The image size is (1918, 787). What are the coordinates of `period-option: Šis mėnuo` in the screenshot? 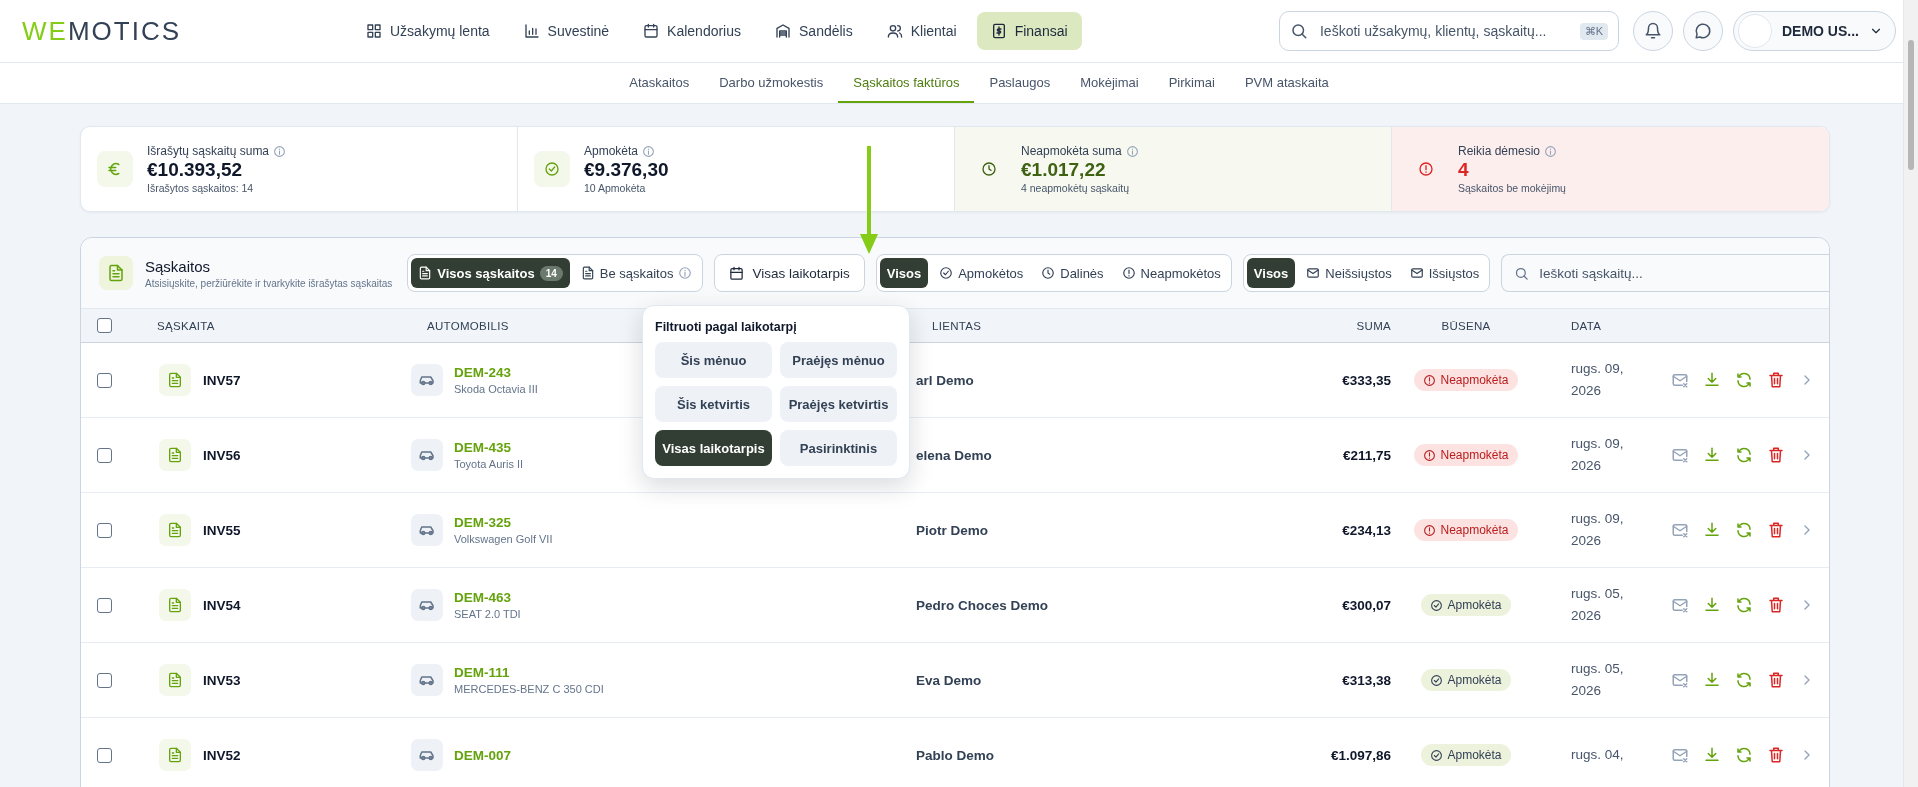 It's located at (713, 360).